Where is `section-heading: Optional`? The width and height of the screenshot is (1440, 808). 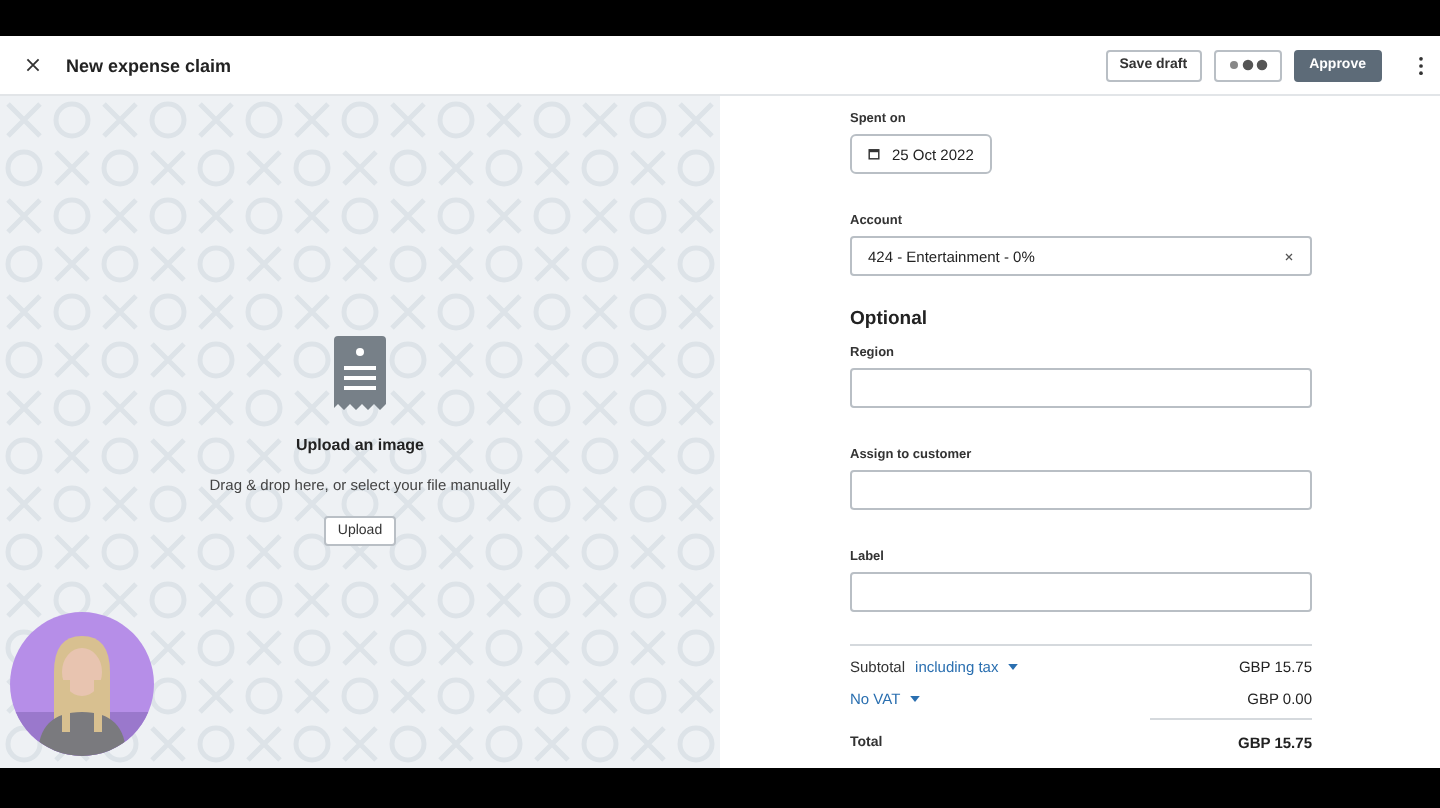 section-heading: Optional is located at coordinates (889, 319).